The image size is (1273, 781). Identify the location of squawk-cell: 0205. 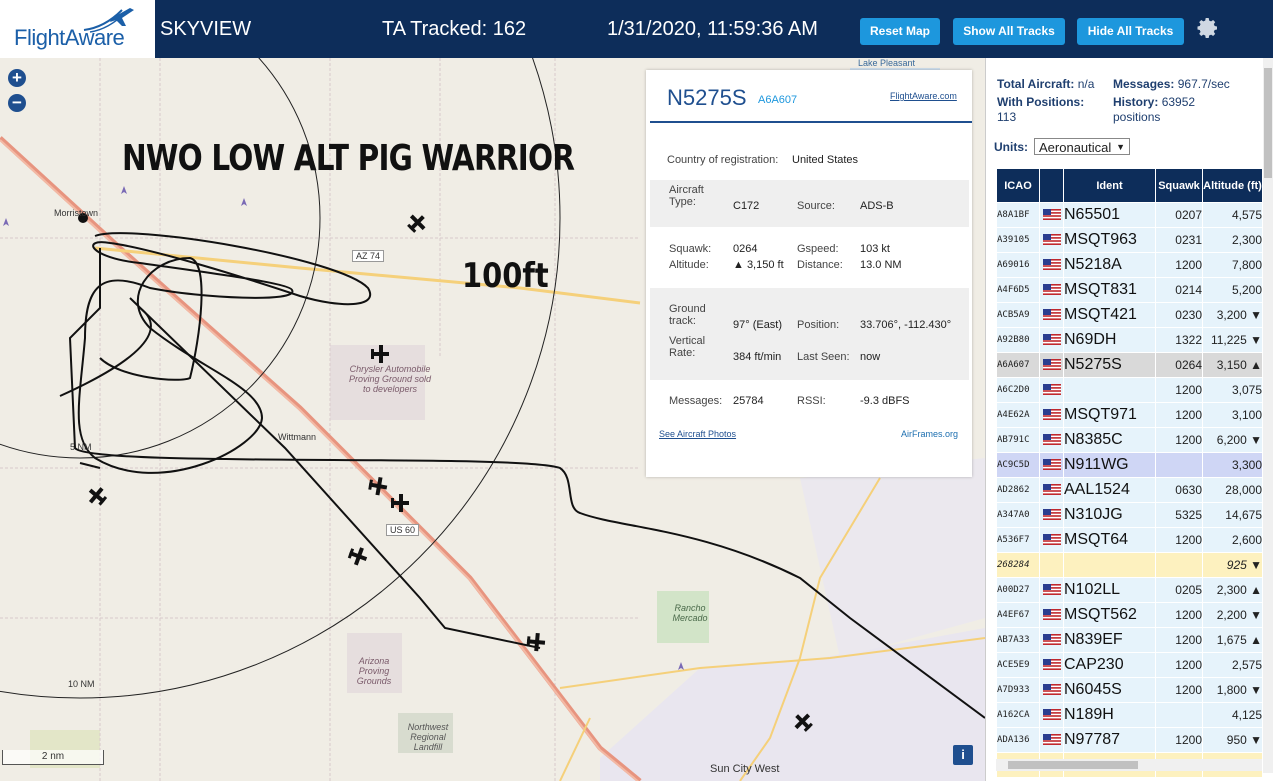
(1179, 590).